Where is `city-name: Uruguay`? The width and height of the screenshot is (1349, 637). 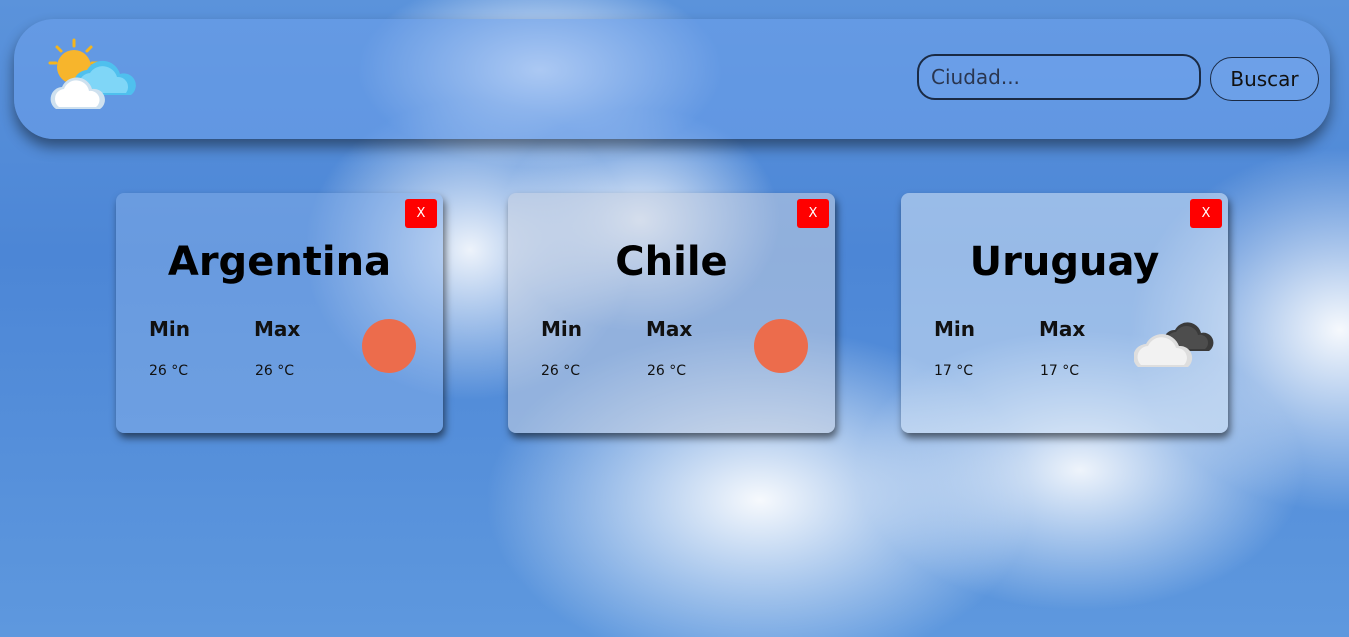
city-name: Uruguay is located at coordinates (1064, 262).